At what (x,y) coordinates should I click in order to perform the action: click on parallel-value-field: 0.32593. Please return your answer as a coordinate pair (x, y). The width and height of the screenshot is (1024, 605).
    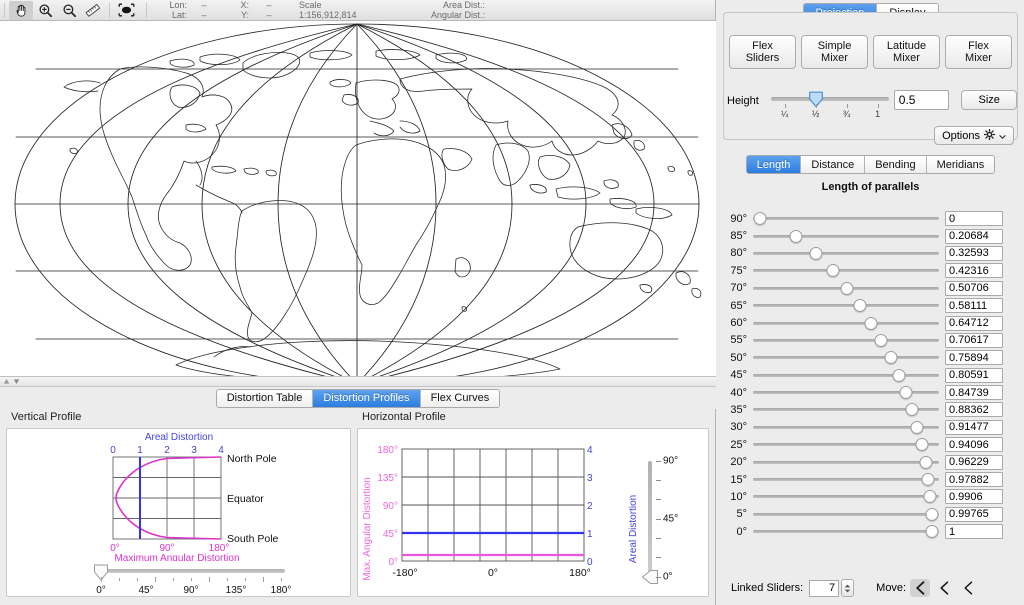
    Looking at the image, I should click on (974, 253).